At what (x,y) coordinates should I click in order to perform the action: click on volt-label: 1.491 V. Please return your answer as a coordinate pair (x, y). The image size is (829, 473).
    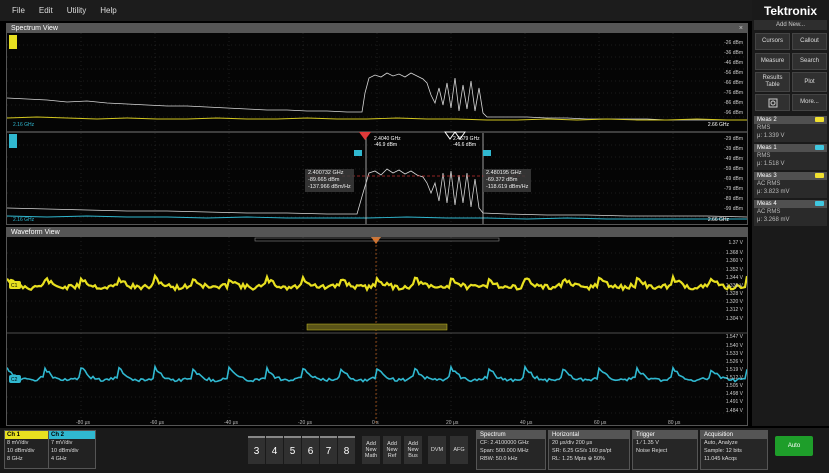
    Looking at the image, I should click on (734, 402).